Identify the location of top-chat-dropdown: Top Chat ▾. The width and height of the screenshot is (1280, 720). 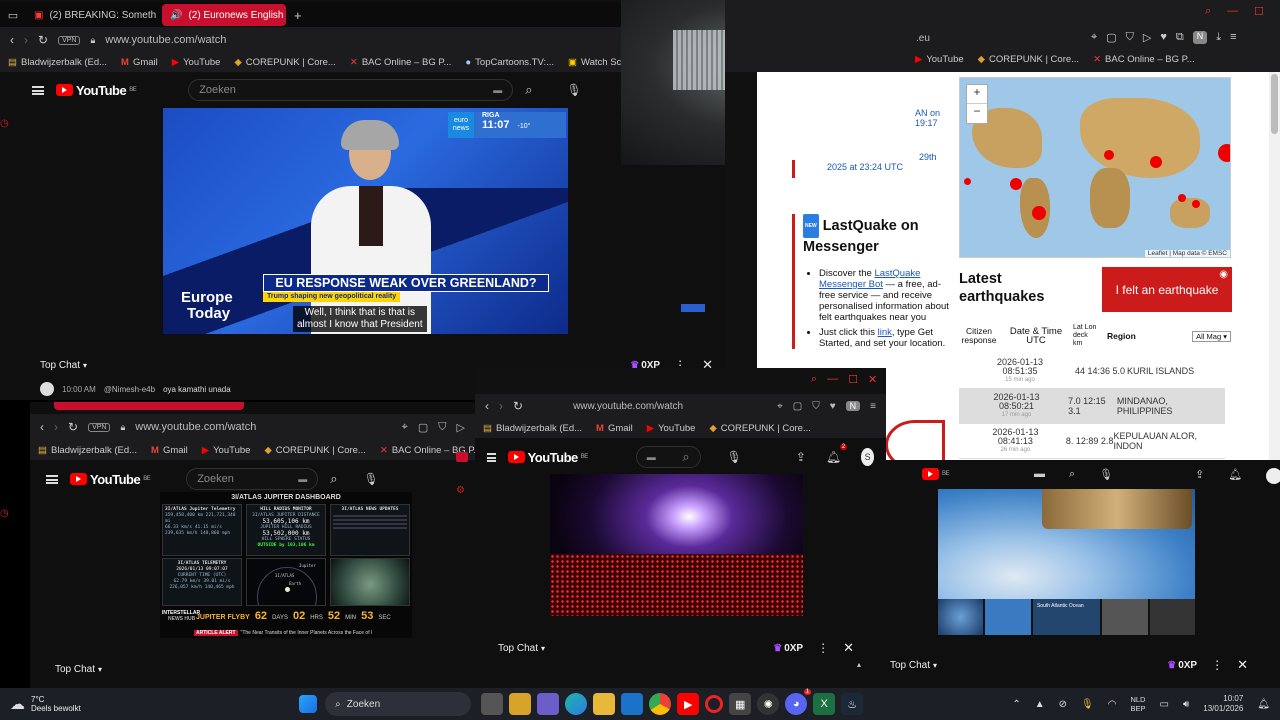
(78, 669).